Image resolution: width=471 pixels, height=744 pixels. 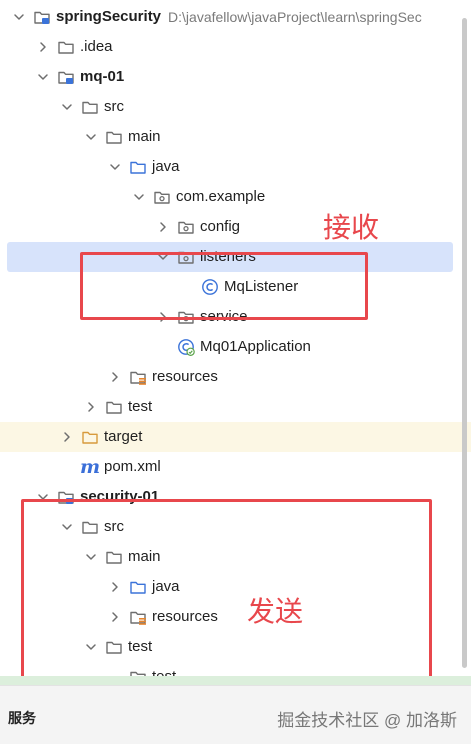 What do you see at coordinates (114, 106) in the screenshot?
I see `tree-row-label: src` at bounding box center [114, 106].